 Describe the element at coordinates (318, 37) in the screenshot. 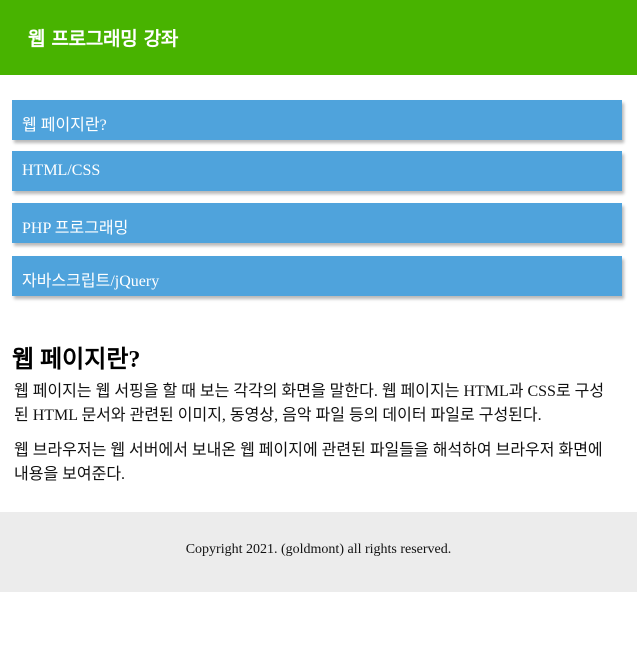

I see `site-header: 웹 프로그래밍 강좌` at that location.